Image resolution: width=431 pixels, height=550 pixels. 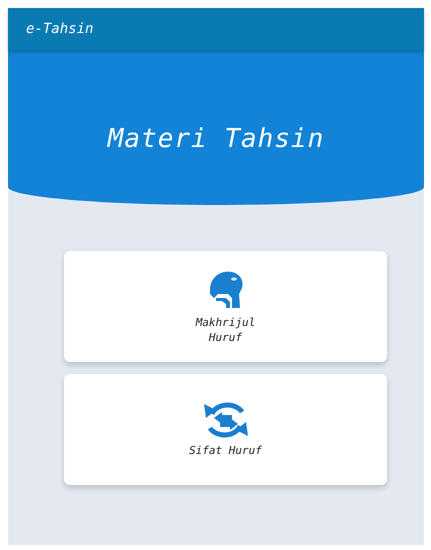 What do you see at coordinates (216, 138) in the screenshot?
I see `page-title: Materi Tahsin` at bounding box center [216, 138].